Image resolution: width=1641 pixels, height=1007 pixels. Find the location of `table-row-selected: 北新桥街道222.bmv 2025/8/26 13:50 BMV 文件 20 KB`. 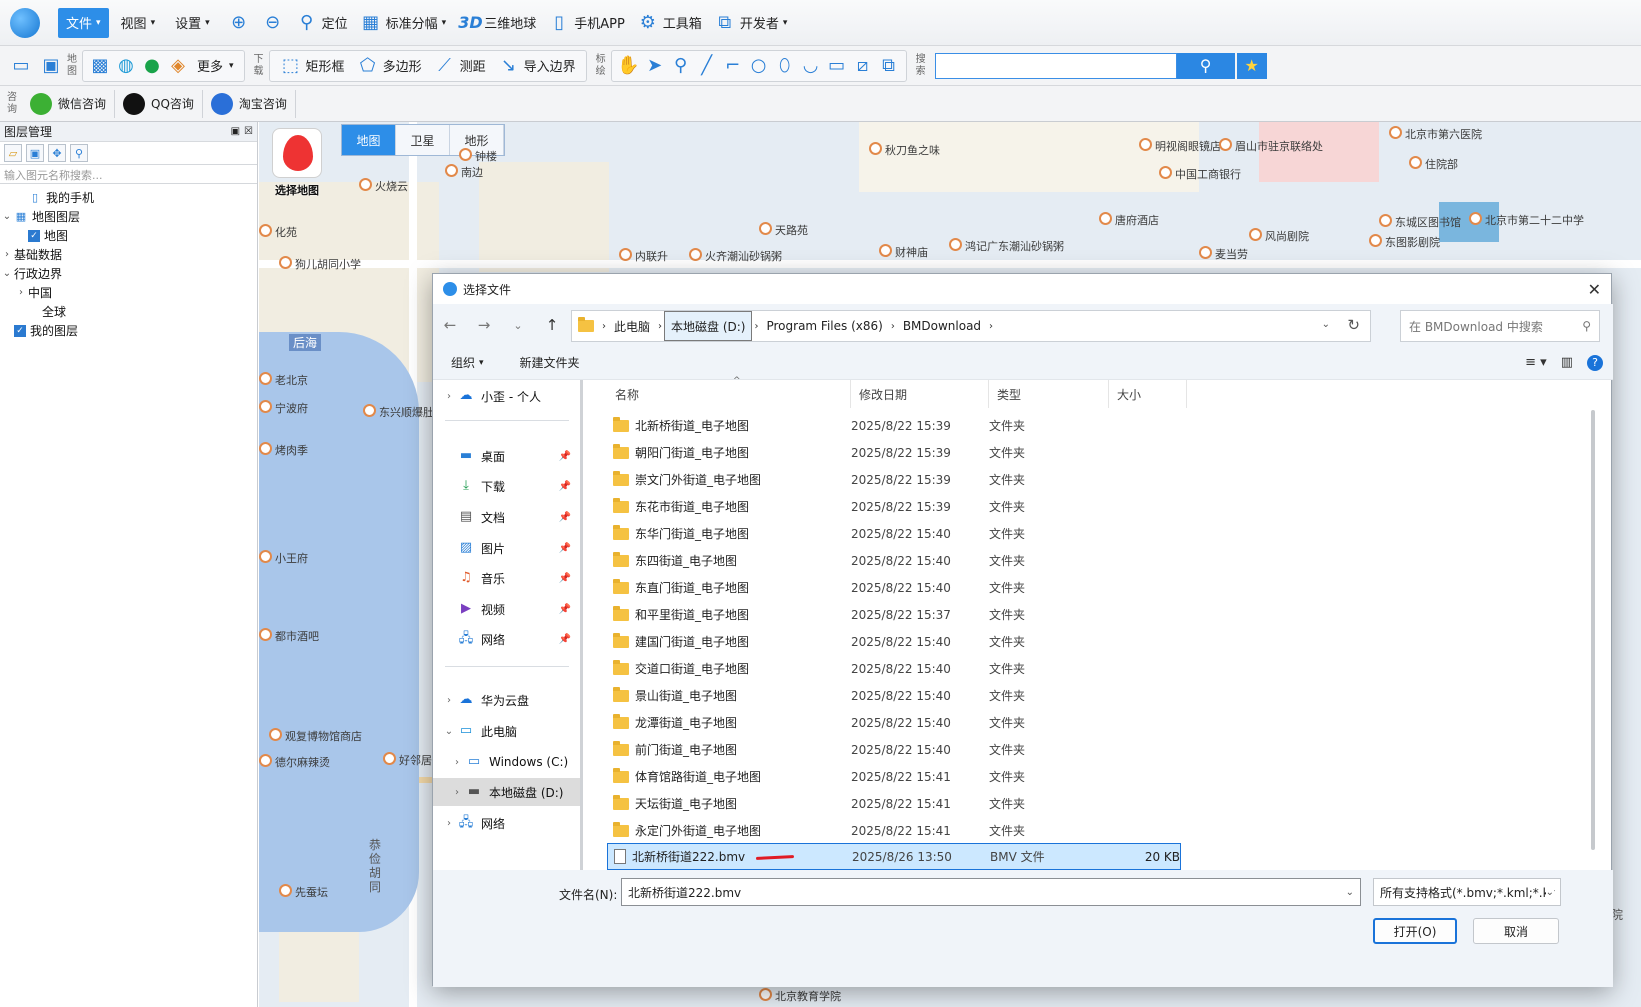

table-row-selected: 北新桥街道222.bmv 2025/8/26 13:50 BMV 文件 20 KB is located at coordinates (894, 856).